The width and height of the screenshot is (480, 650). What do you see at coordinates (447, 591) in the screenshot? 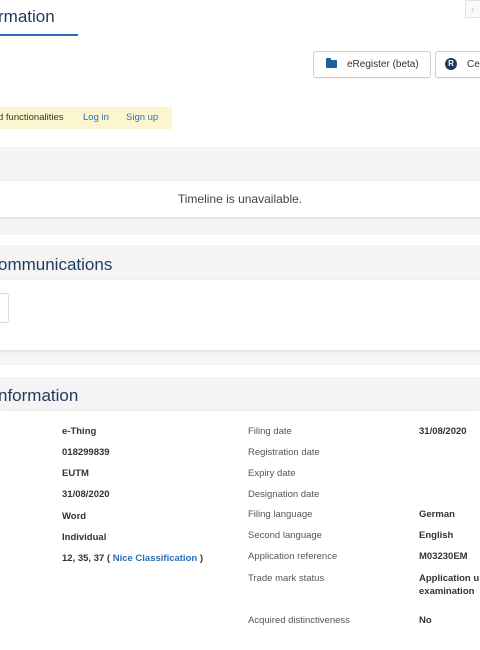
I see `trade-mark-status-value-line2: examination` at bounding box center [447, 591].